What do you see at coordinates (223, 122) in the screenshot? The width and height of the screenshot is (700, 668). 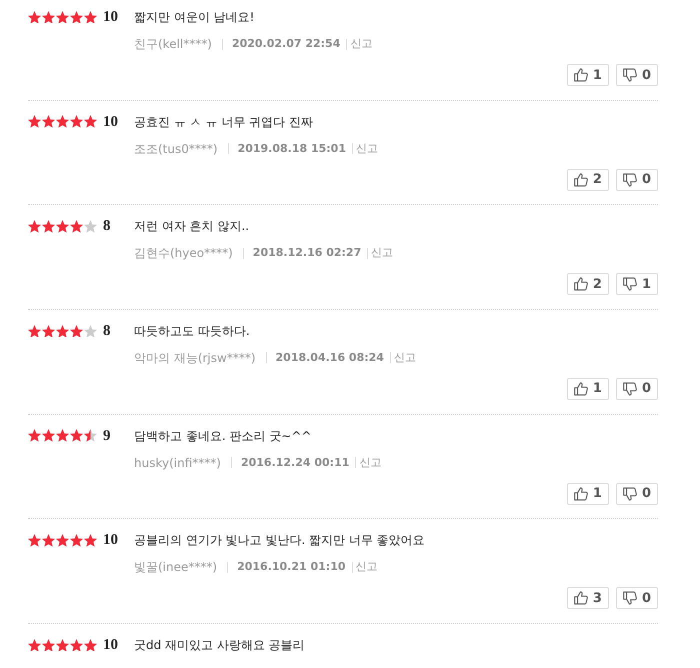 I see `review-text: 공효진 ㅠ ㅅ ㅠ 너무 귀엽다 진짜` at bounding box center [223, 122].